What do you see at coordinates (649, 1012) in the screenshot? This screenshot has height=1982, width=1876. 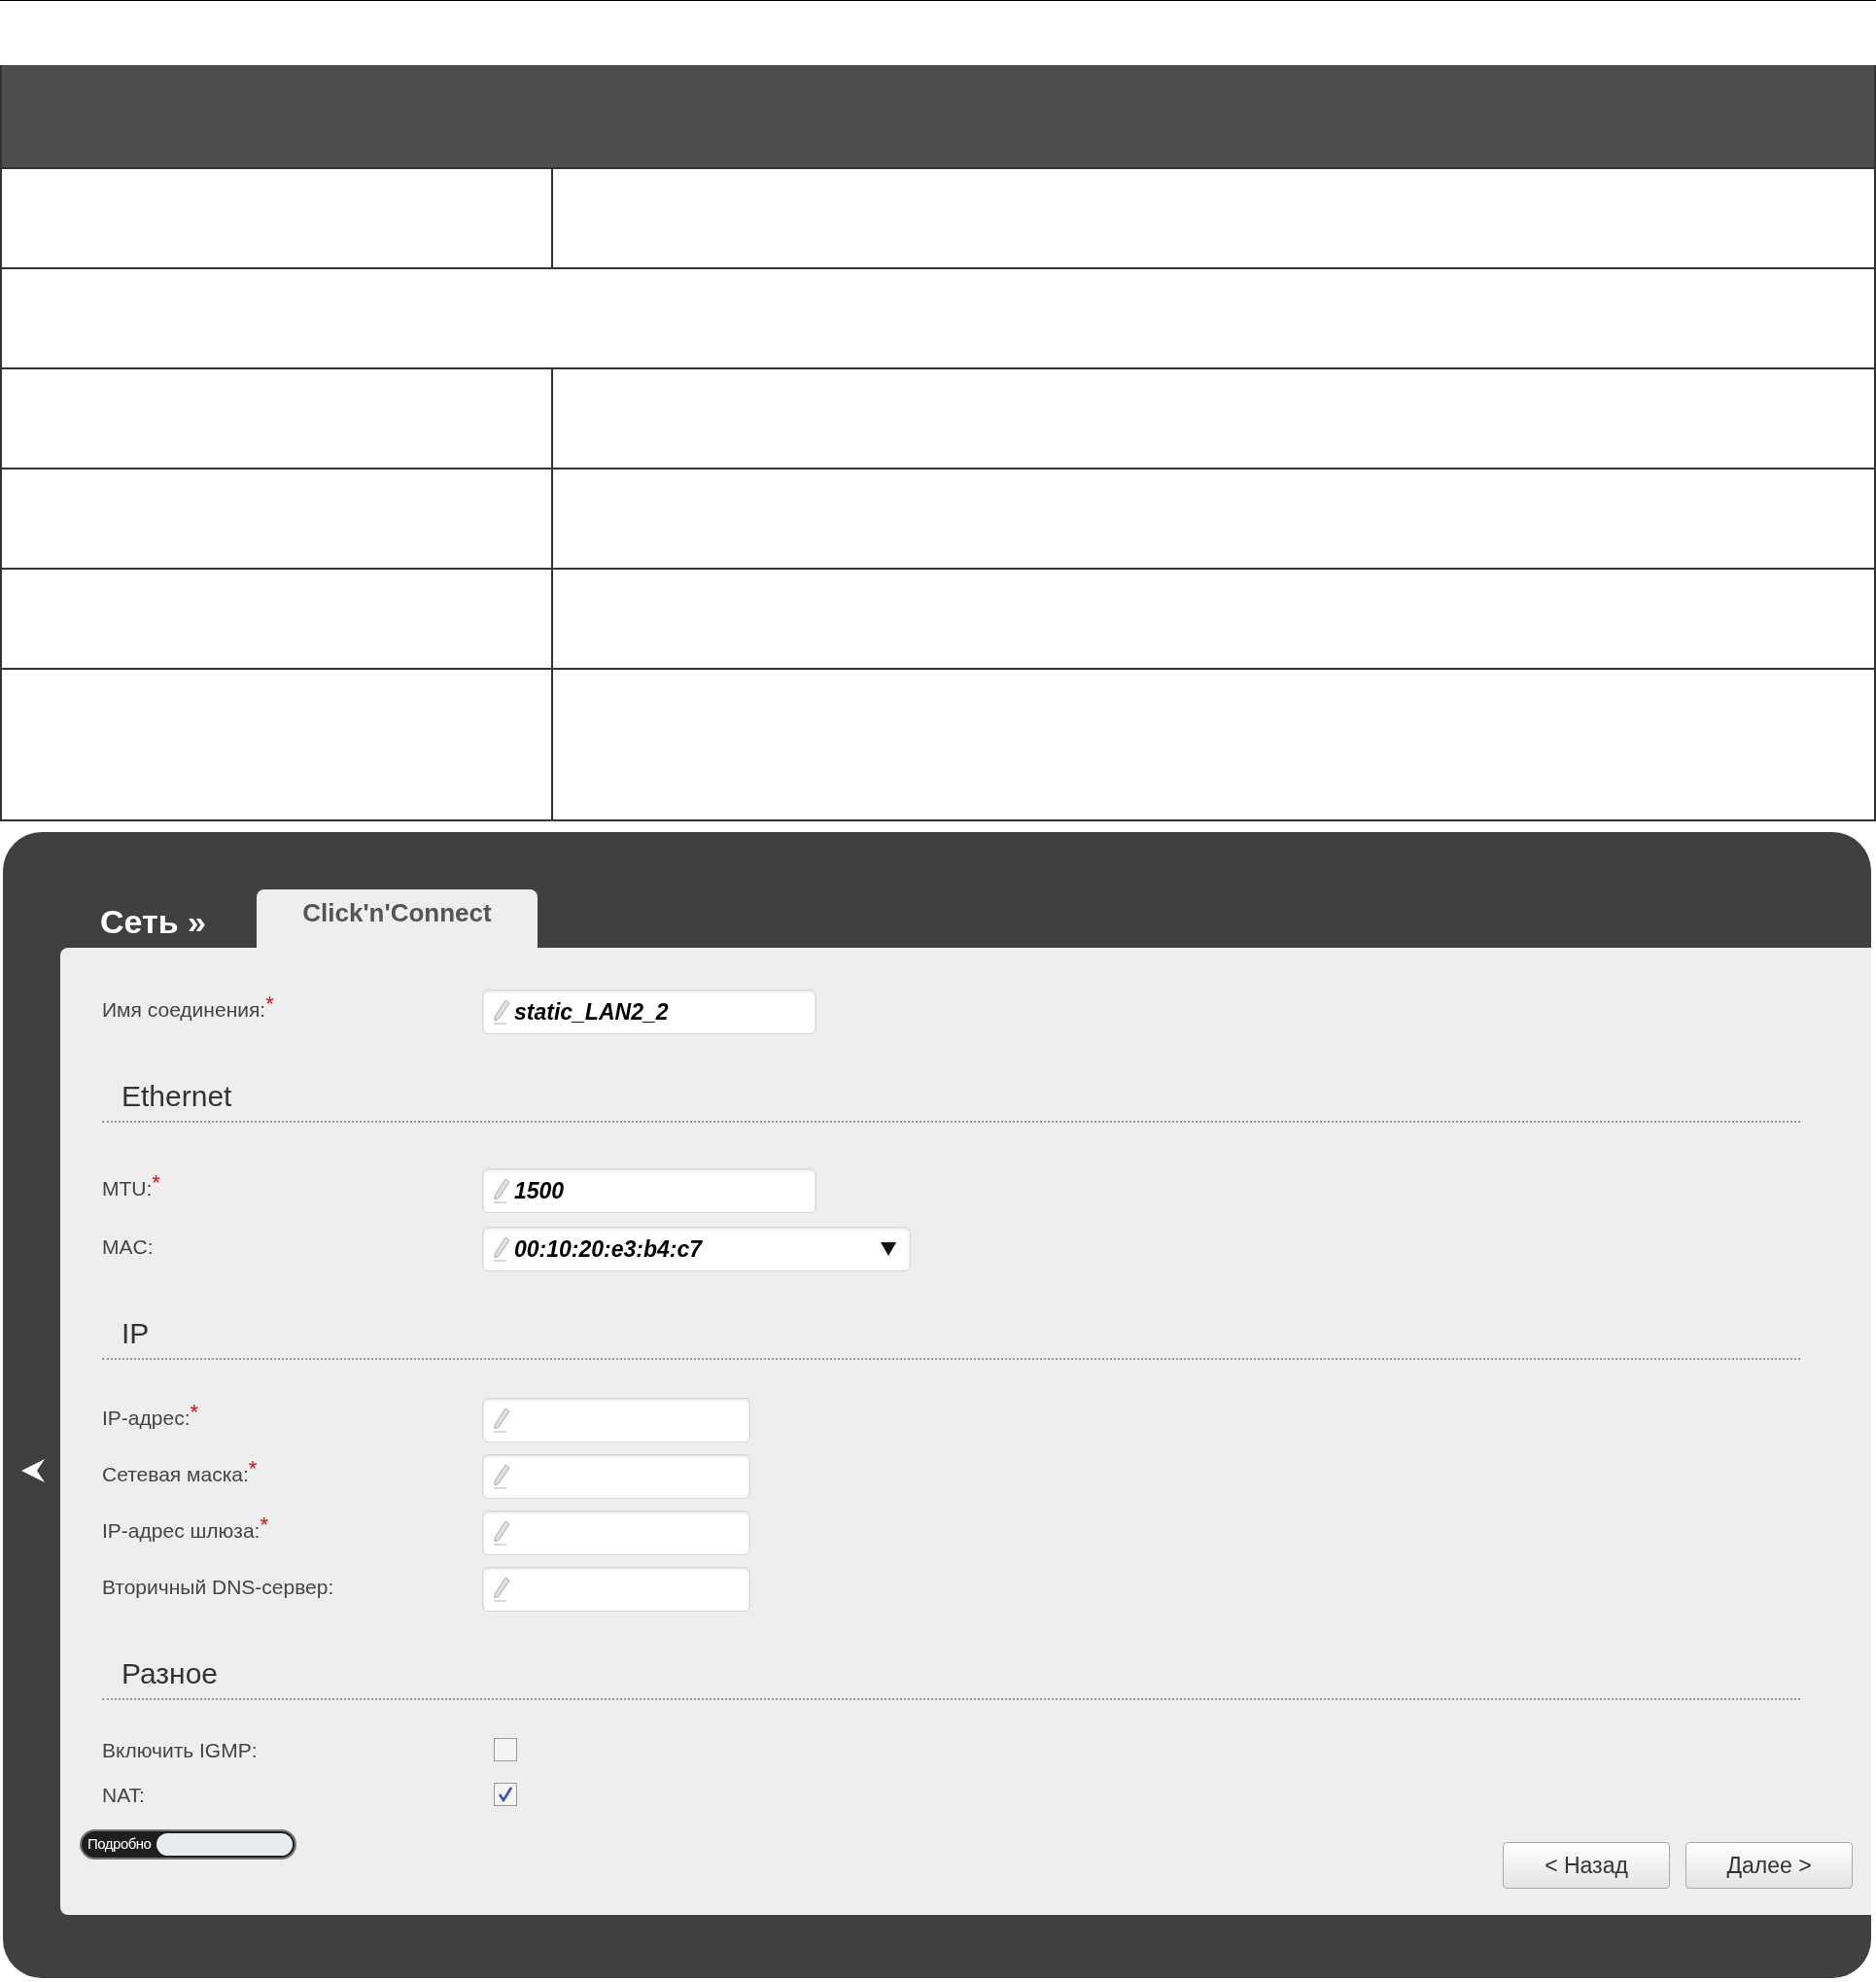 I see `input-field: static_LAN2_2` at bounding box center [649, 1012].